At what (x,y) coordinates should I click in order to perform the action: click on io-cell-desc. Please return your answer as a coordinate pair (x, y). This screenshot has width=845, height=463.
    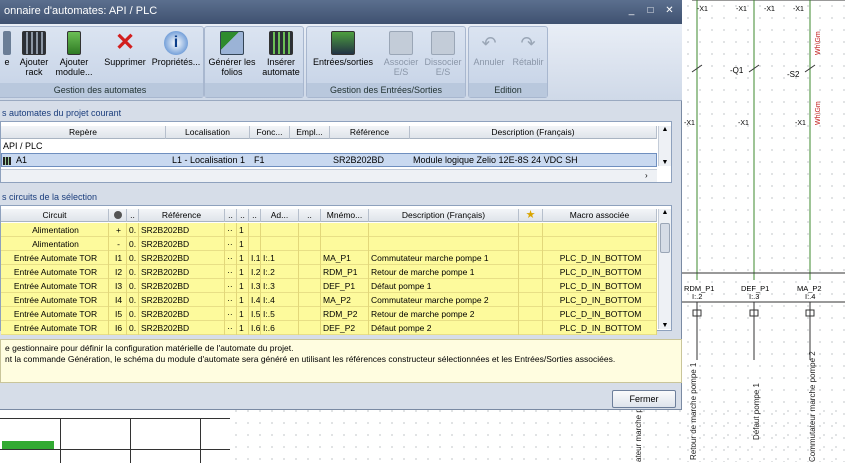
    Looking at the image, I should click on (444, 230).